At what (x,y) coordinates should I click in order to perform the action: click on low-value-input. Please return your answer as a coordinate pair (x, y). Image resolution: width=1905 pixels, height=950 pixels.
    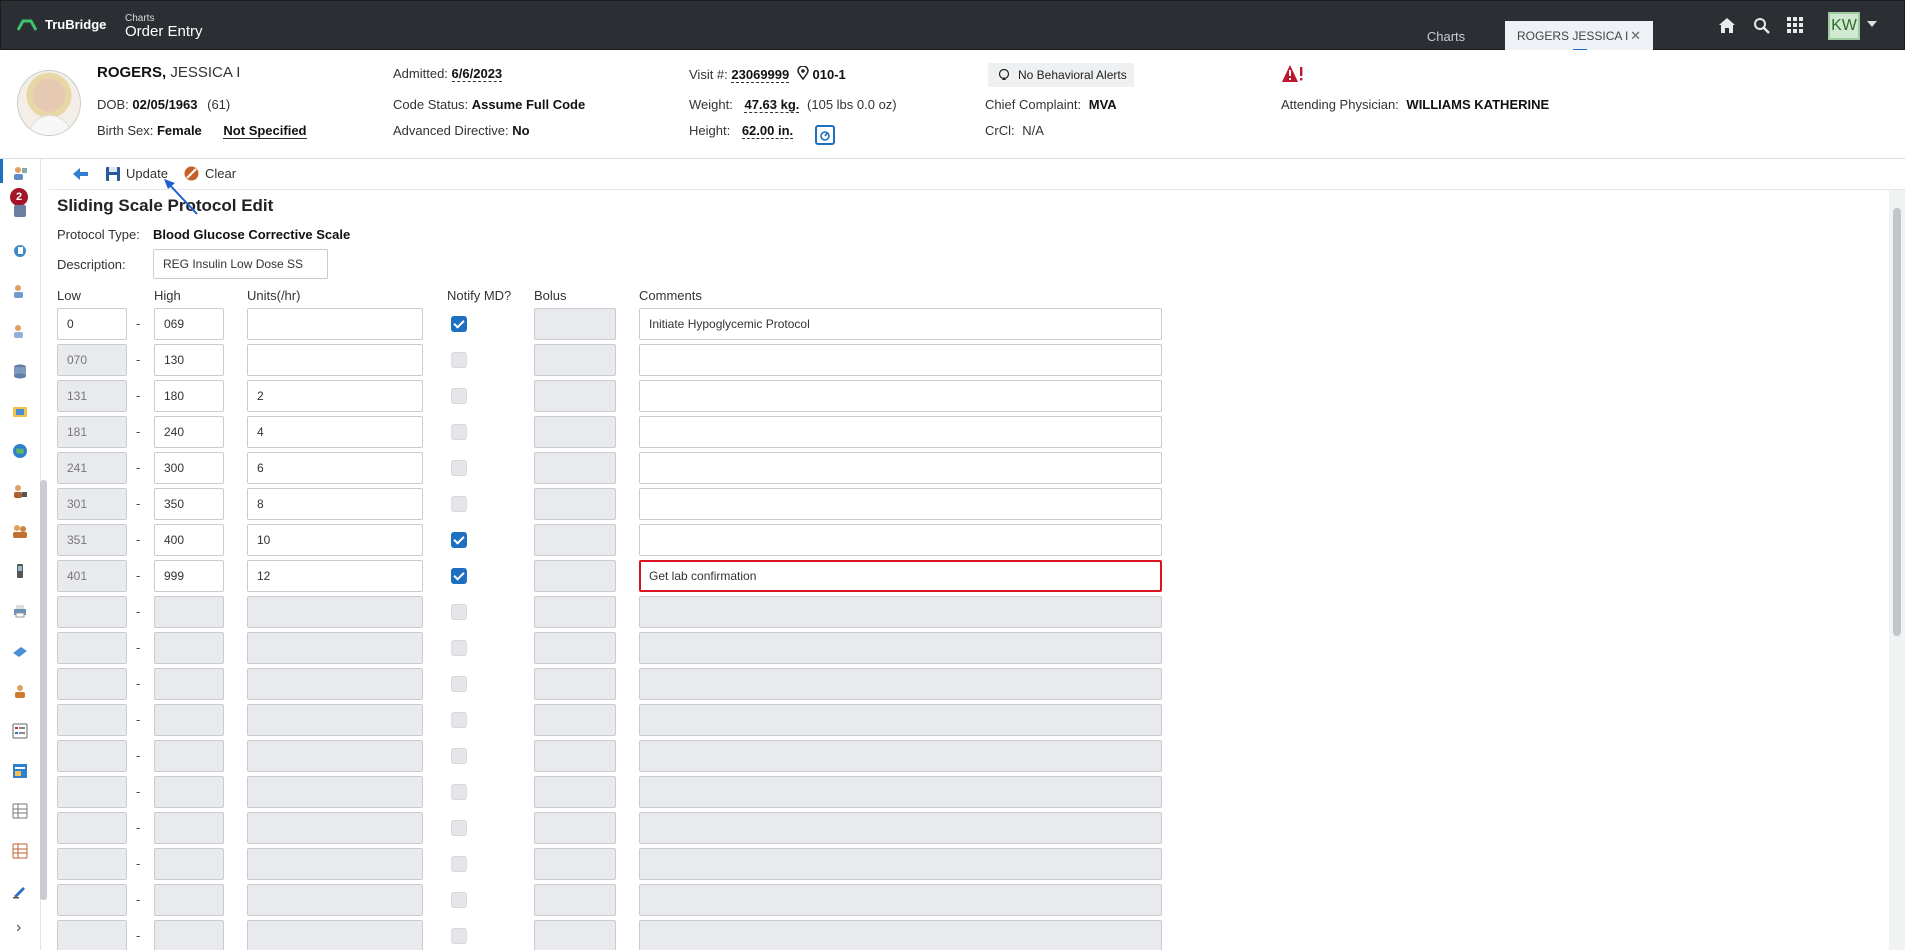
    Looking at the image, I should click on (92, 792).